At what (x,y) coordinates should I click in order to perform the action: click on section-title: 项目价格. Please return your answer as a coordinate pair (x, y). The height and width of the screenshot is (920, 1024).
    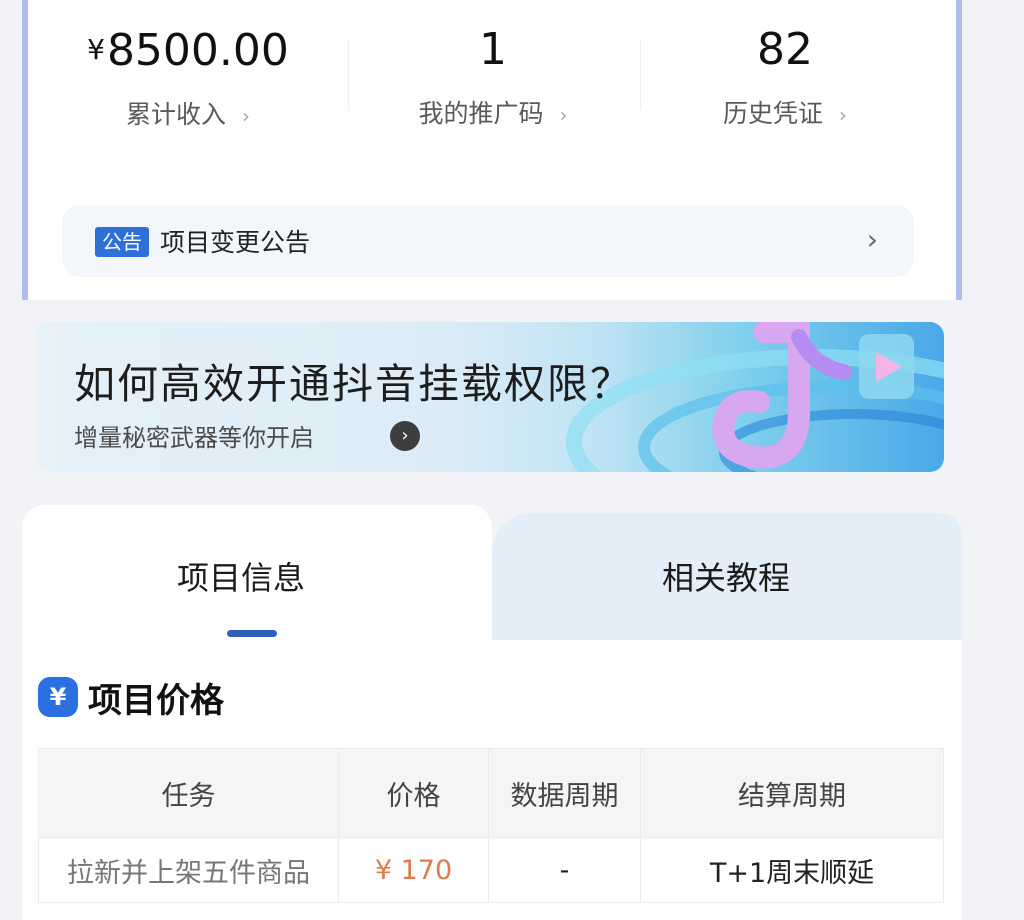
    Looking at the image, I should click on (156, 701).